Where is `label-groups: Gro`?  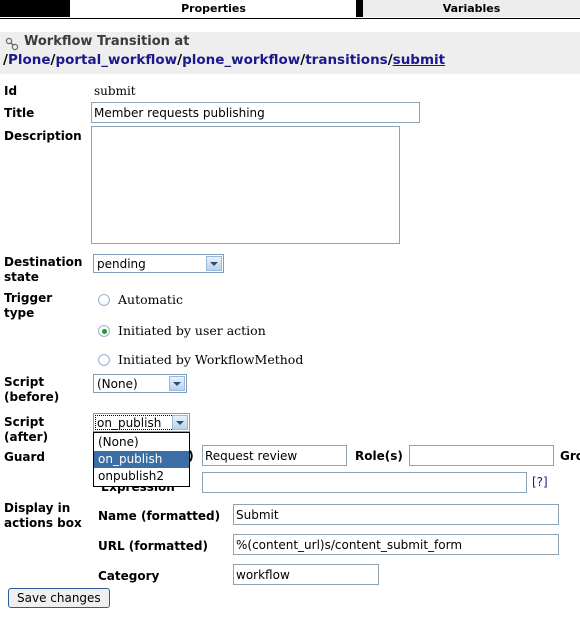
label-groups: Gro is located at coordinates (570, 456).